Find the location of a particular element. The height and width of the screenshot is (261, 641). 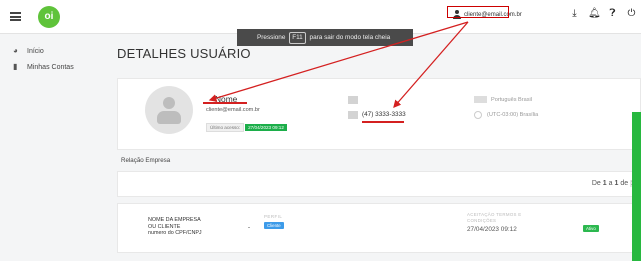

help-icon: ❓︎ is located at coordinates (612, 13).